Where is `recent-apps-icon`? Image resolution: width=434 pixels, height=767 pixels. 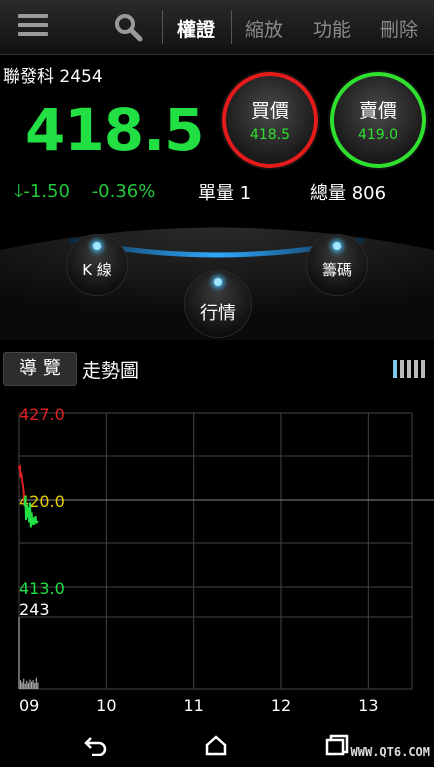
recent-apps-icon is located at coordinates (337, 745).